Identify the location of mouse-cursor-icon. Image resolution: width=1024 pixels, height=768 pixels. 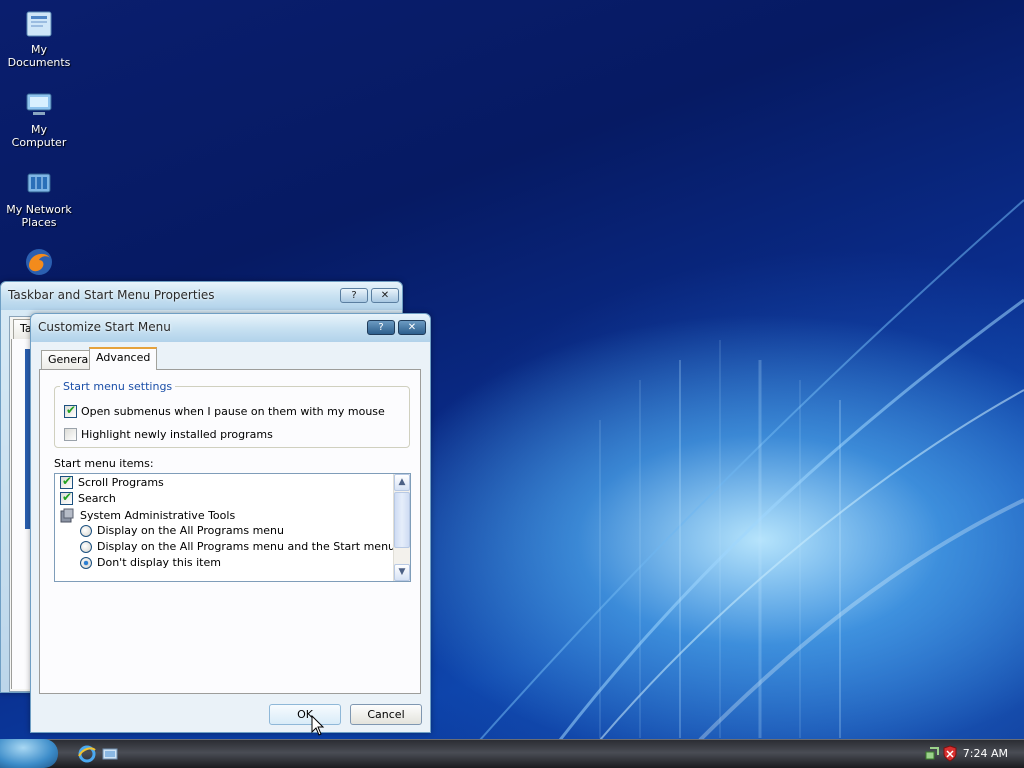
(318, 725).